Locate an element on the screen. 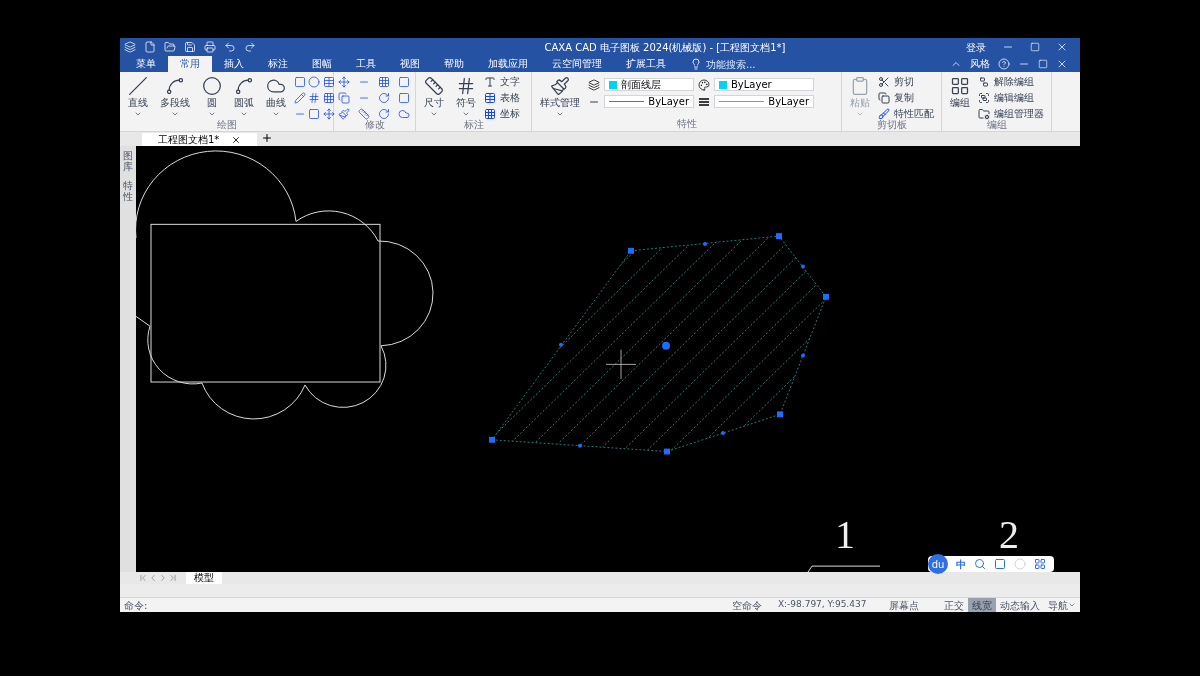 The image size is (1200, 676). draw-tool-button: 多段线 is located at coordinates (175, 97).